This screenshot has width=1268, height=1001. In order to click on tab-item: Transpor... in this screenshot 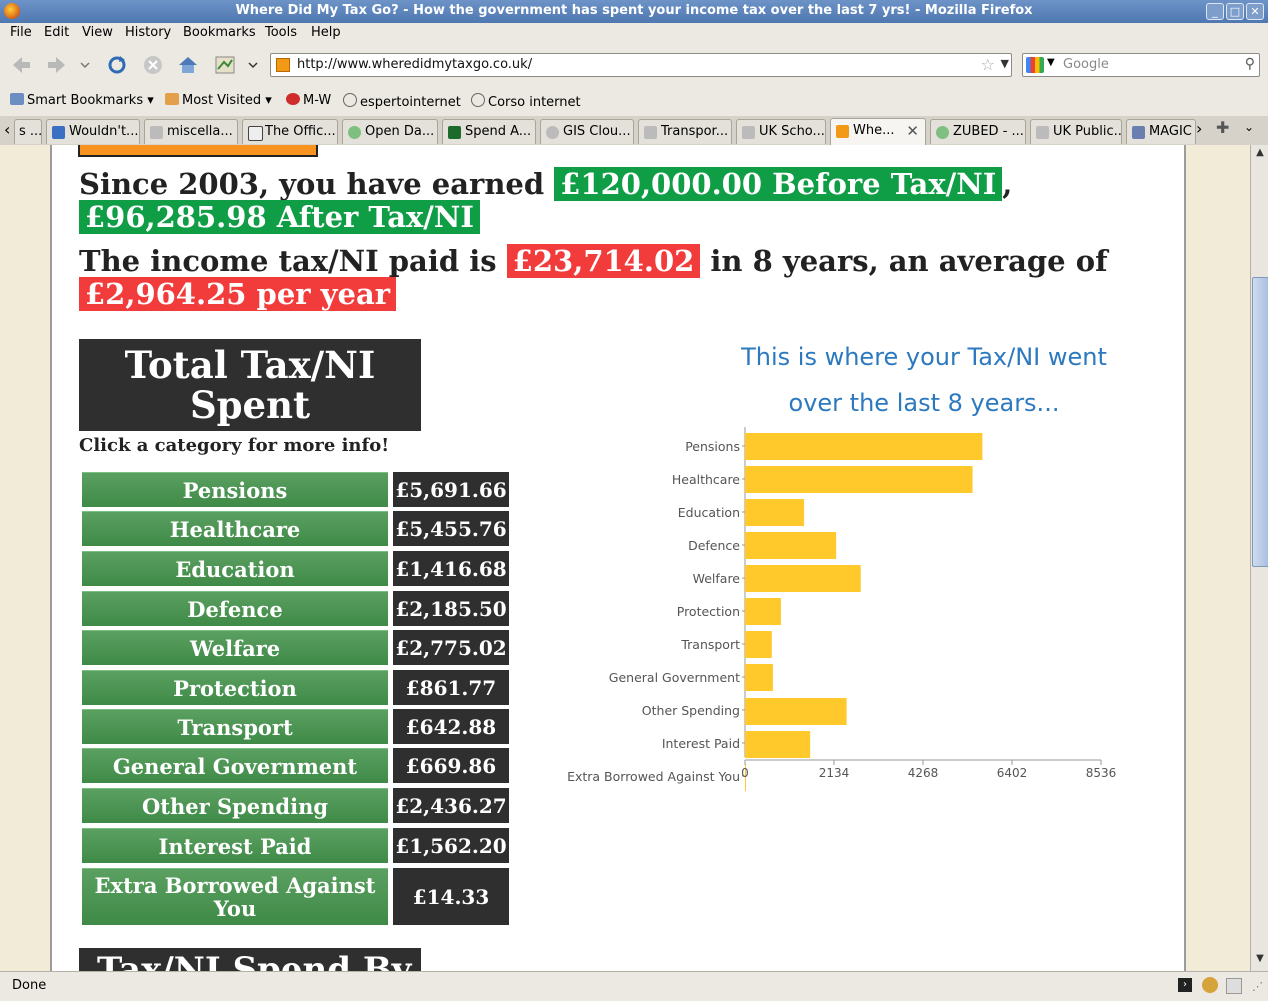, I will do `click(685, 131)`.